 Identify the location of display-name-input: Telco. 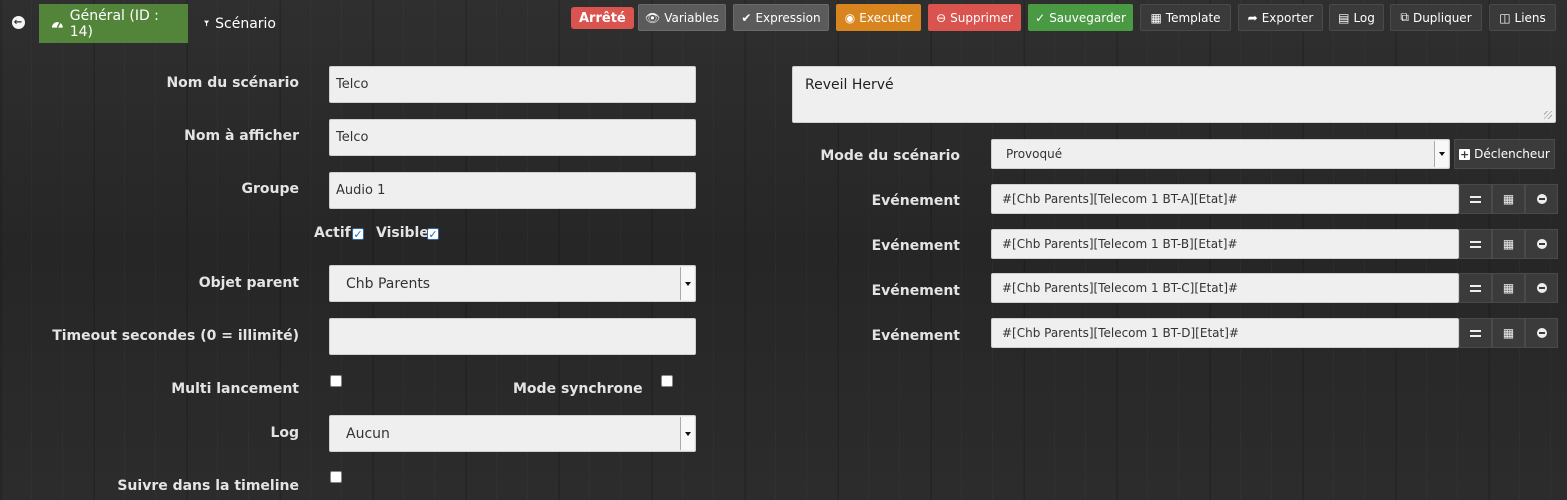
(512, 137).